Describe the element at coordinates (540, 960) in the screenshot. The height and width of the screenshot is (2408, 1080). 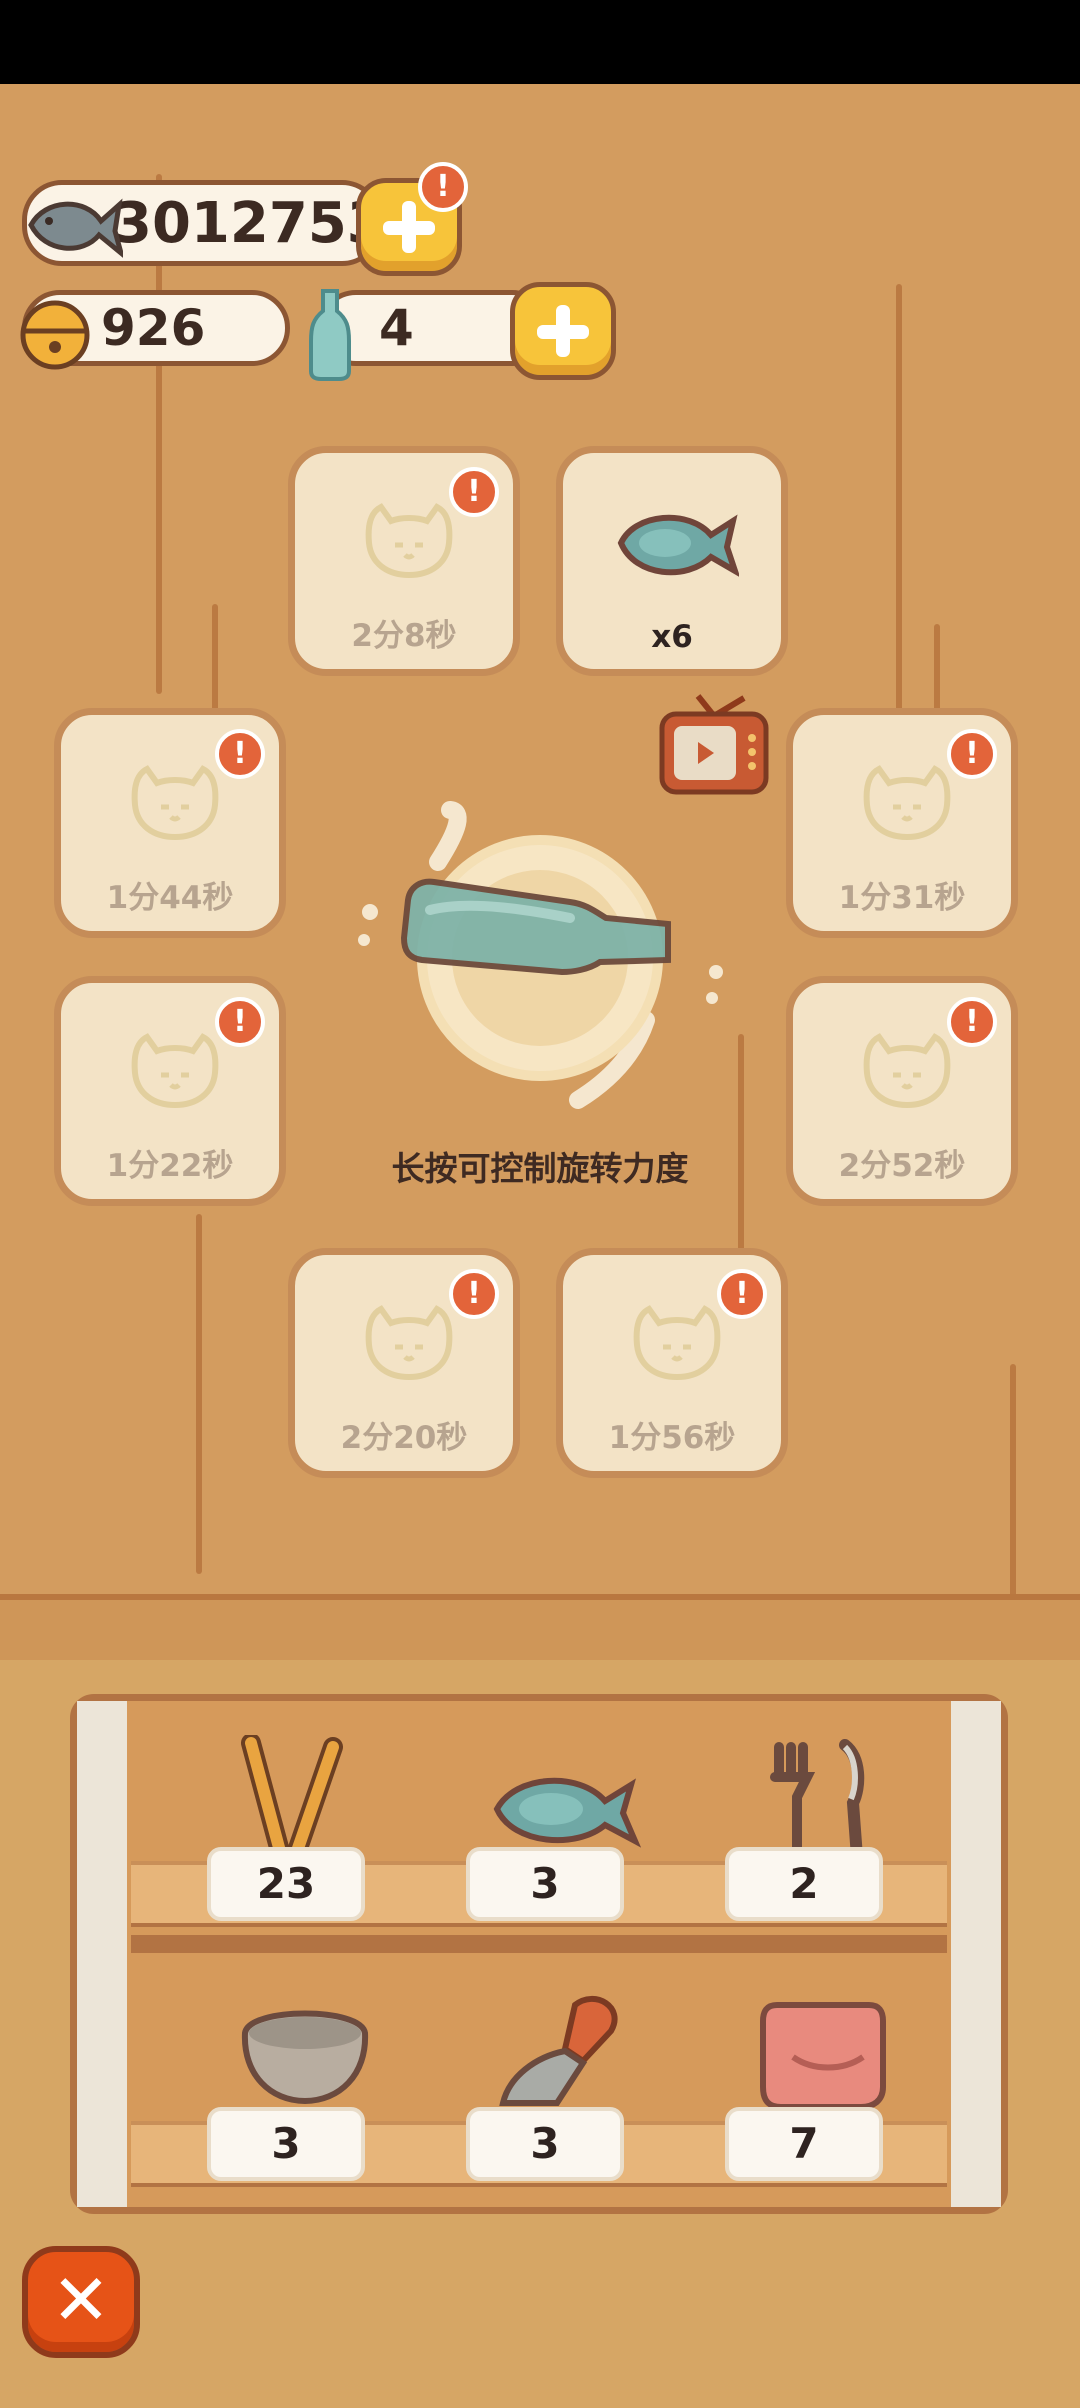
I see `spin-bottle-plate` at that location.